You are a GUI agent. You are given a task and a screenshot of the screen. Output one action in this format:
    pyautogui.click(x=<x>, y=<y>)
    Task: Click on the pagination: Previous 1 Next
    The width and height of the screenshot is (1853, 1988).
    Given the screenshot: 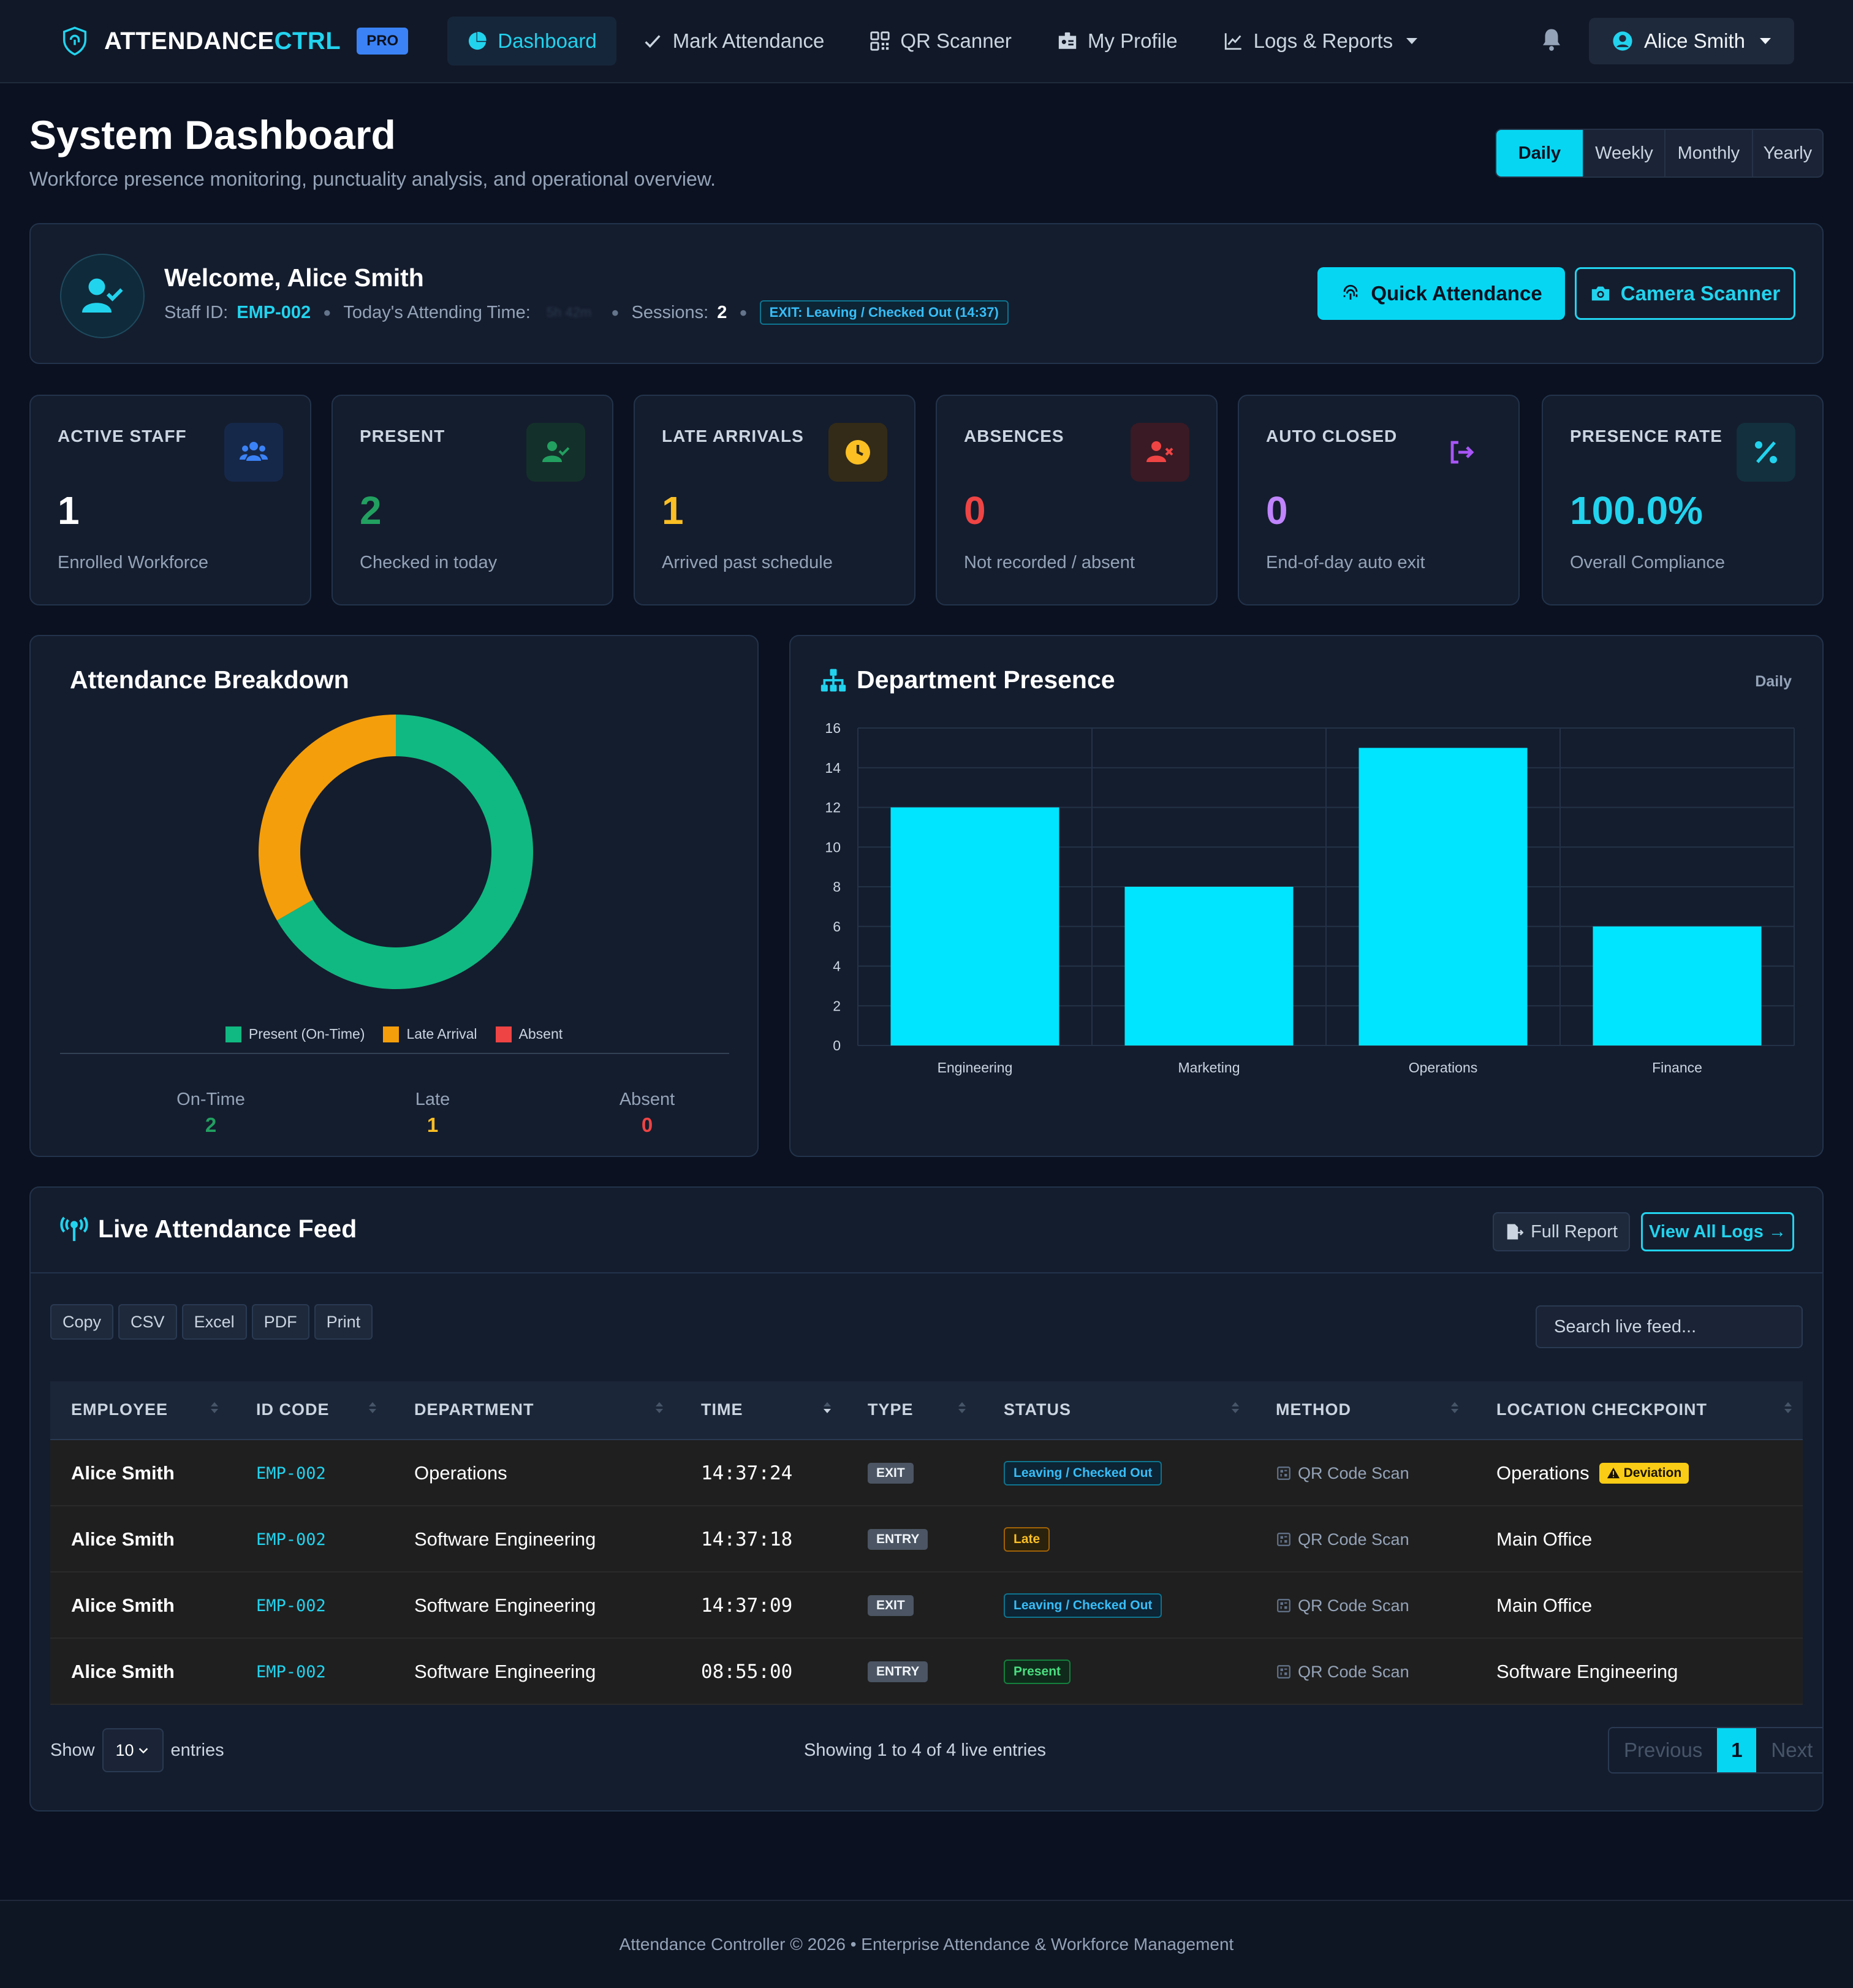 What is the action you would take?
    pyautogui.click(x=1715, y=1750)
    